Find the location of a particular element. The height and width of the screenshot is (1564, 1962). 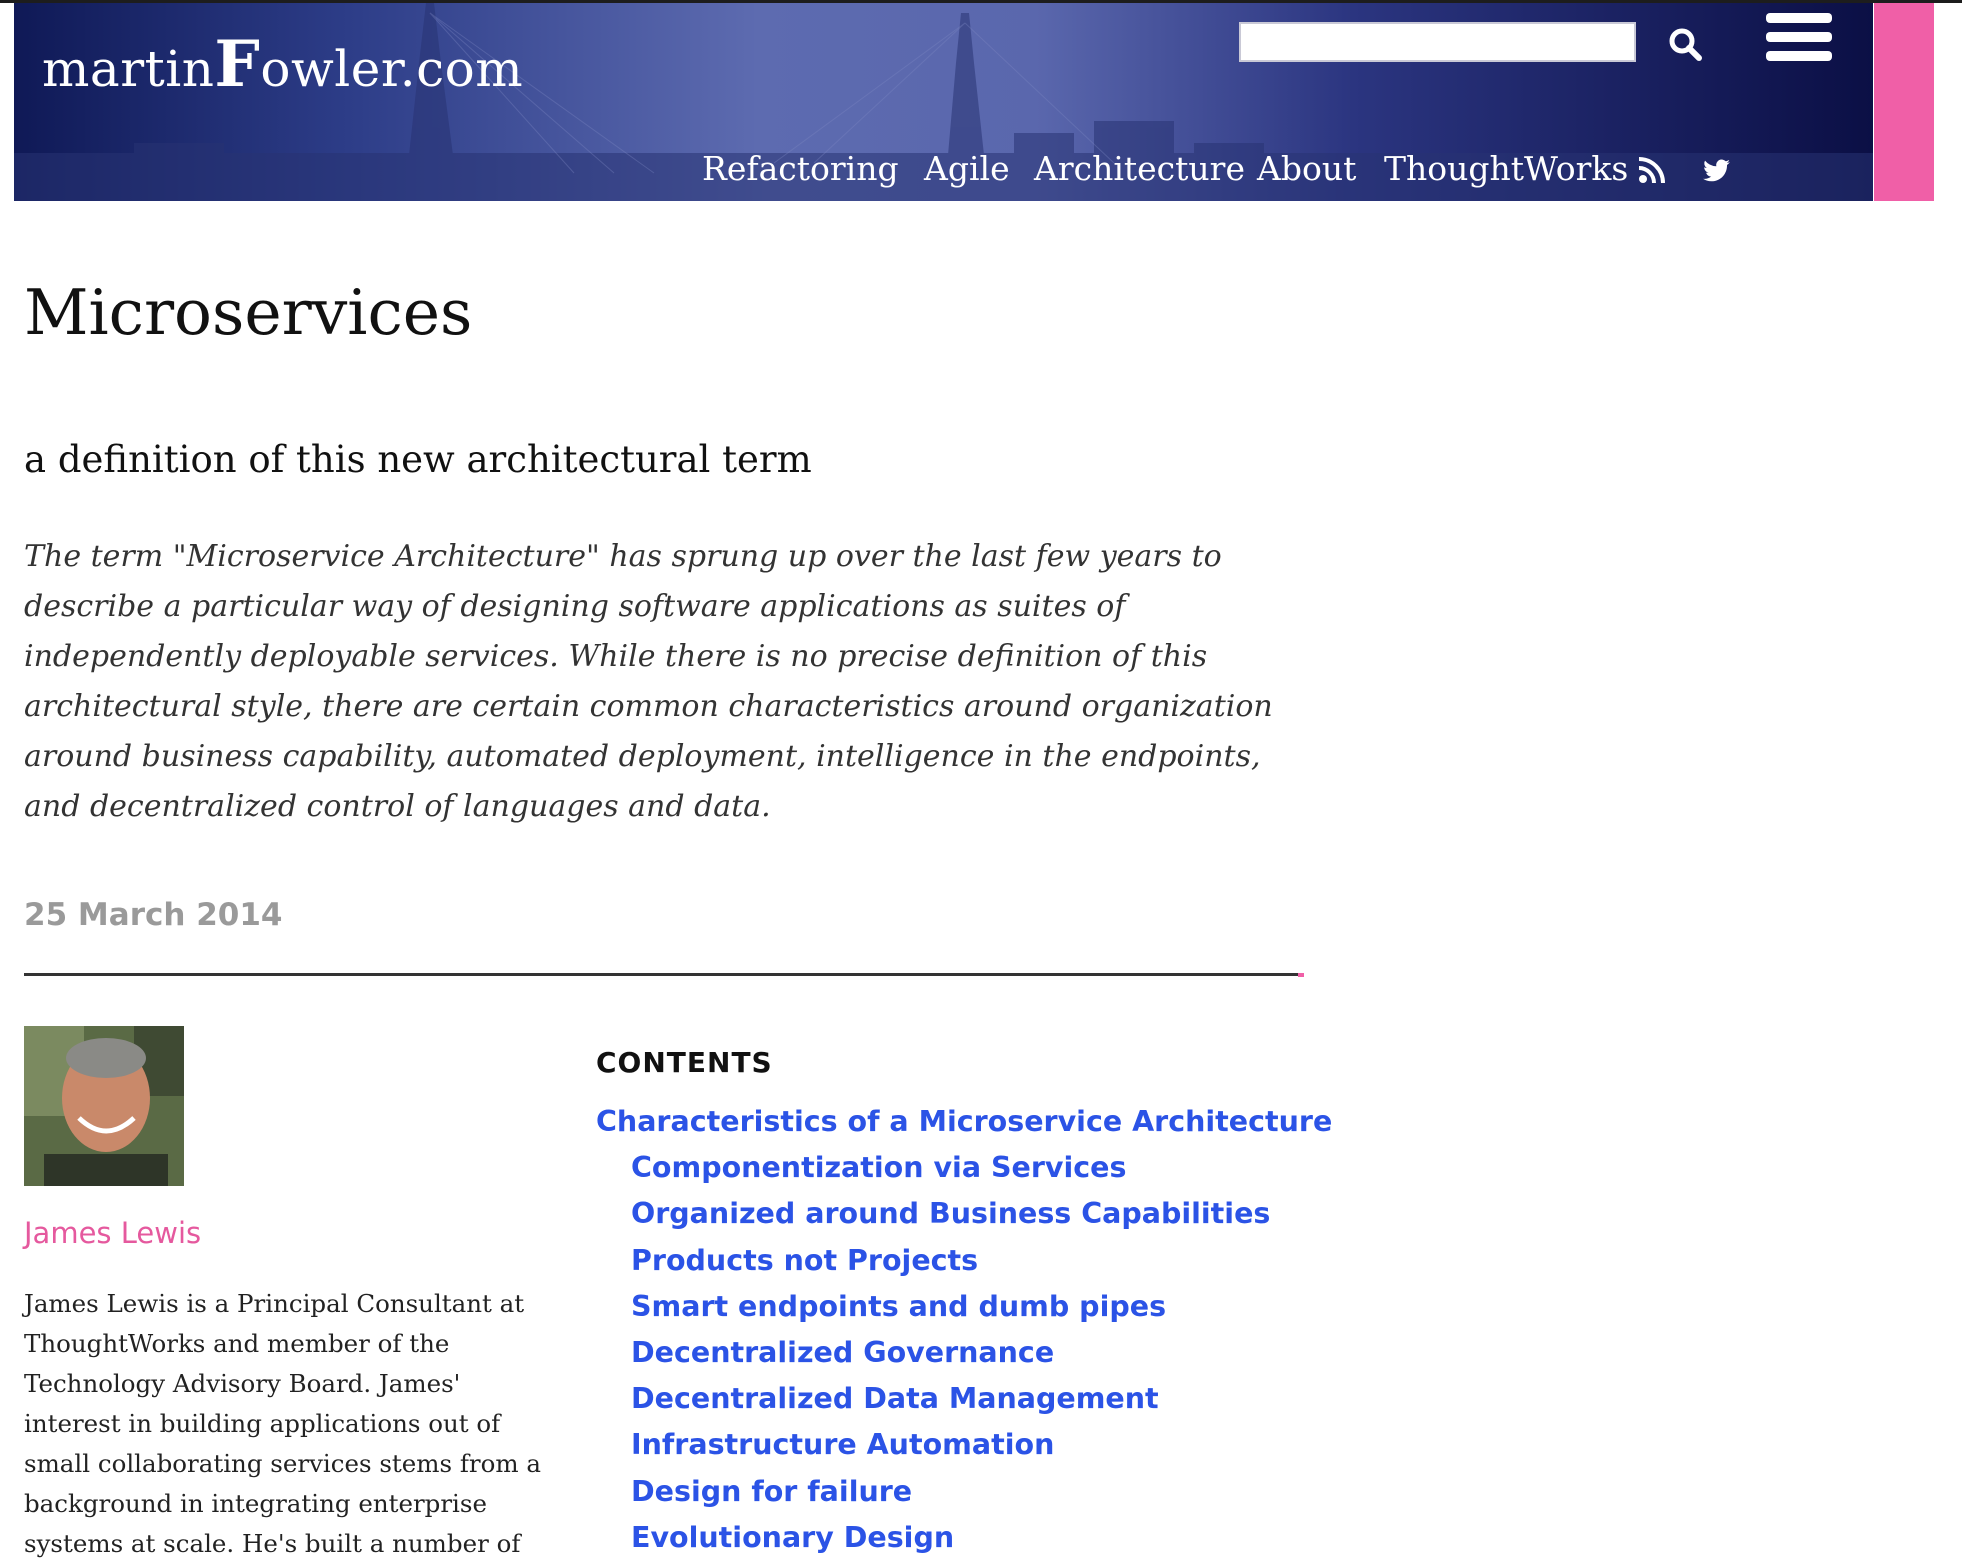

author-photo is located at coordinates (104, 1106).